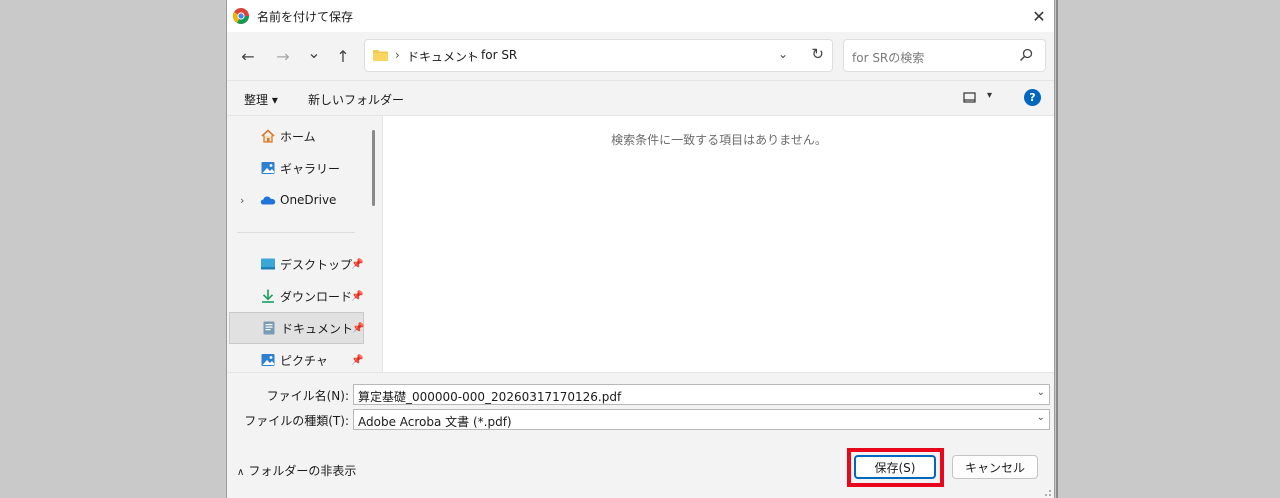 The height and width of the screenshot is (498, 1280). What do you see at coordinates (895, 467) in the screenshot?
I see `save-button: 保存(S)` at bounding box center [895, 467].